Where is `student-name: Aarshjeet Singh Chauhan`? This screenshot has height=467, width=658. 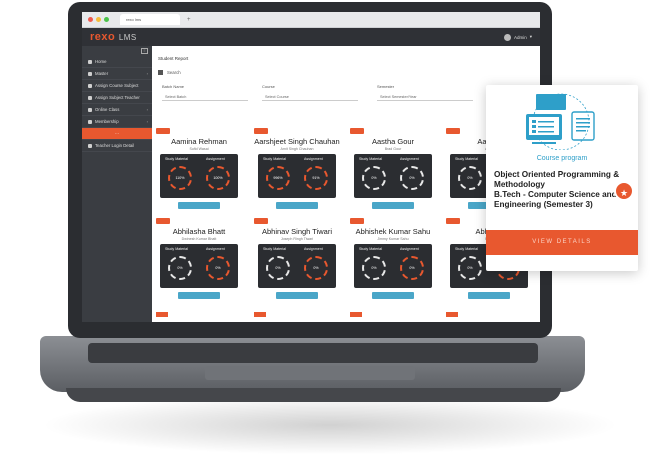 student-name: Aarshjeet Singh Chauhan is located at coordinates (297, 141).